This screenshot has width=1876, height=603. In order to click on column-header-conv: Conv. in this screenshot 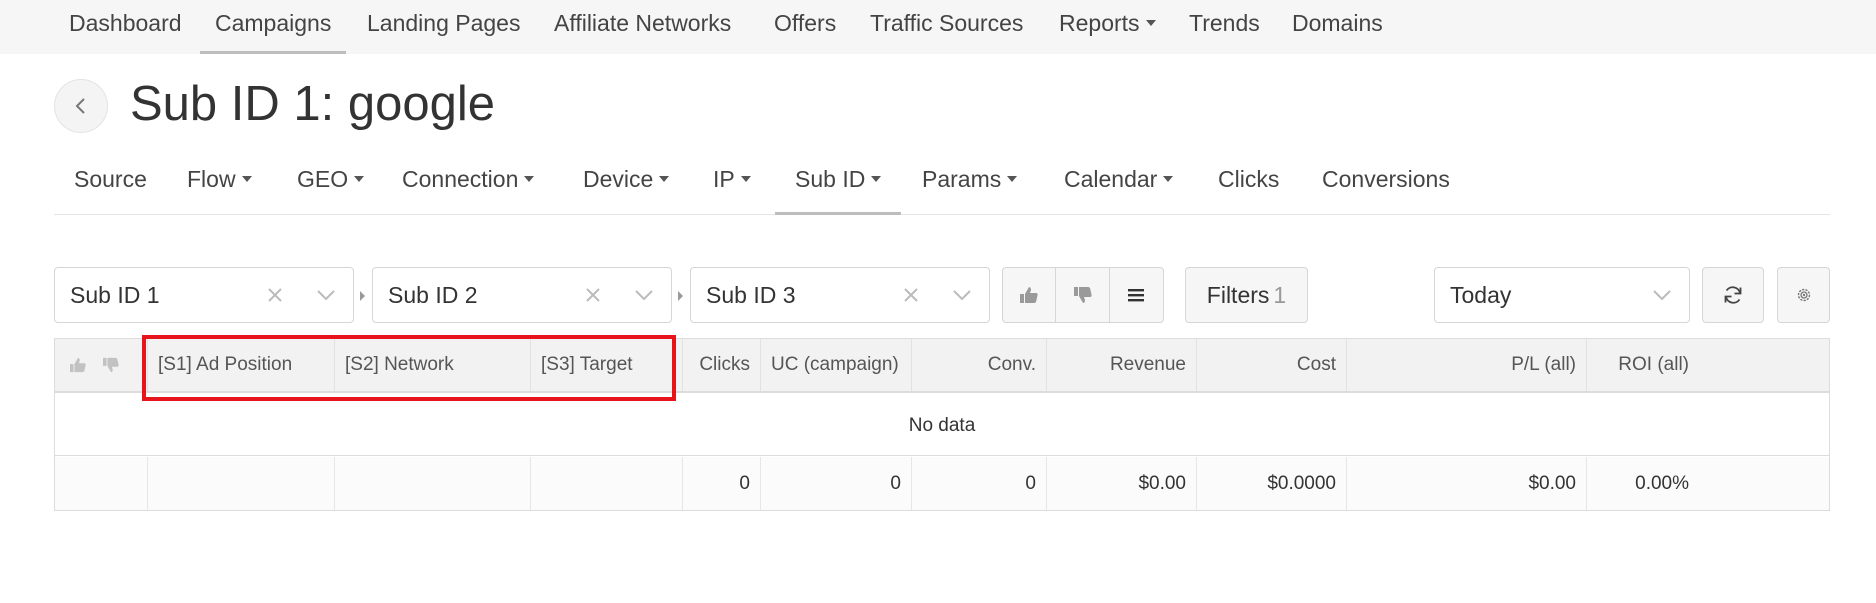, I will do `click(978, 365)`.